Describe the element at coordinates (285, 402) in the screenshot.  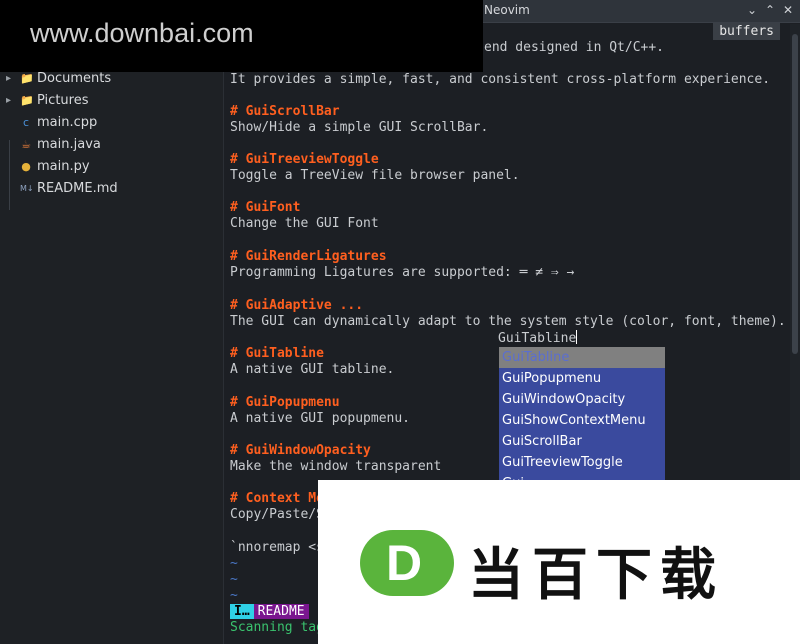
I see `heading-line: # GuiPopupmenu` at that location.